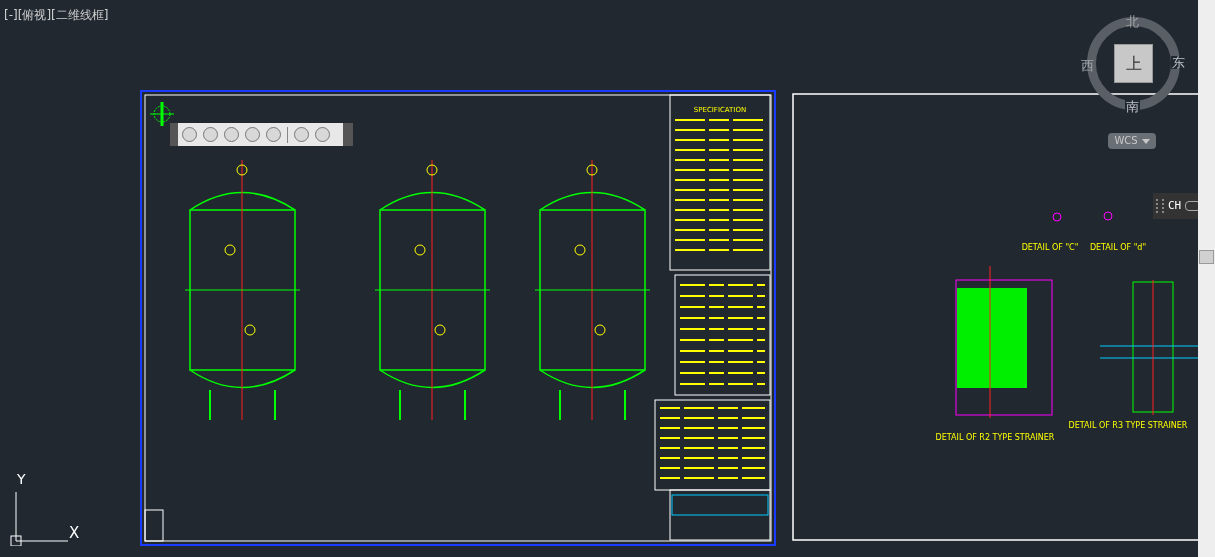  What do you see at coordinates (1145, 141) in the screenshot?
I see `caret-icon` at bounding box center [1145, 141].